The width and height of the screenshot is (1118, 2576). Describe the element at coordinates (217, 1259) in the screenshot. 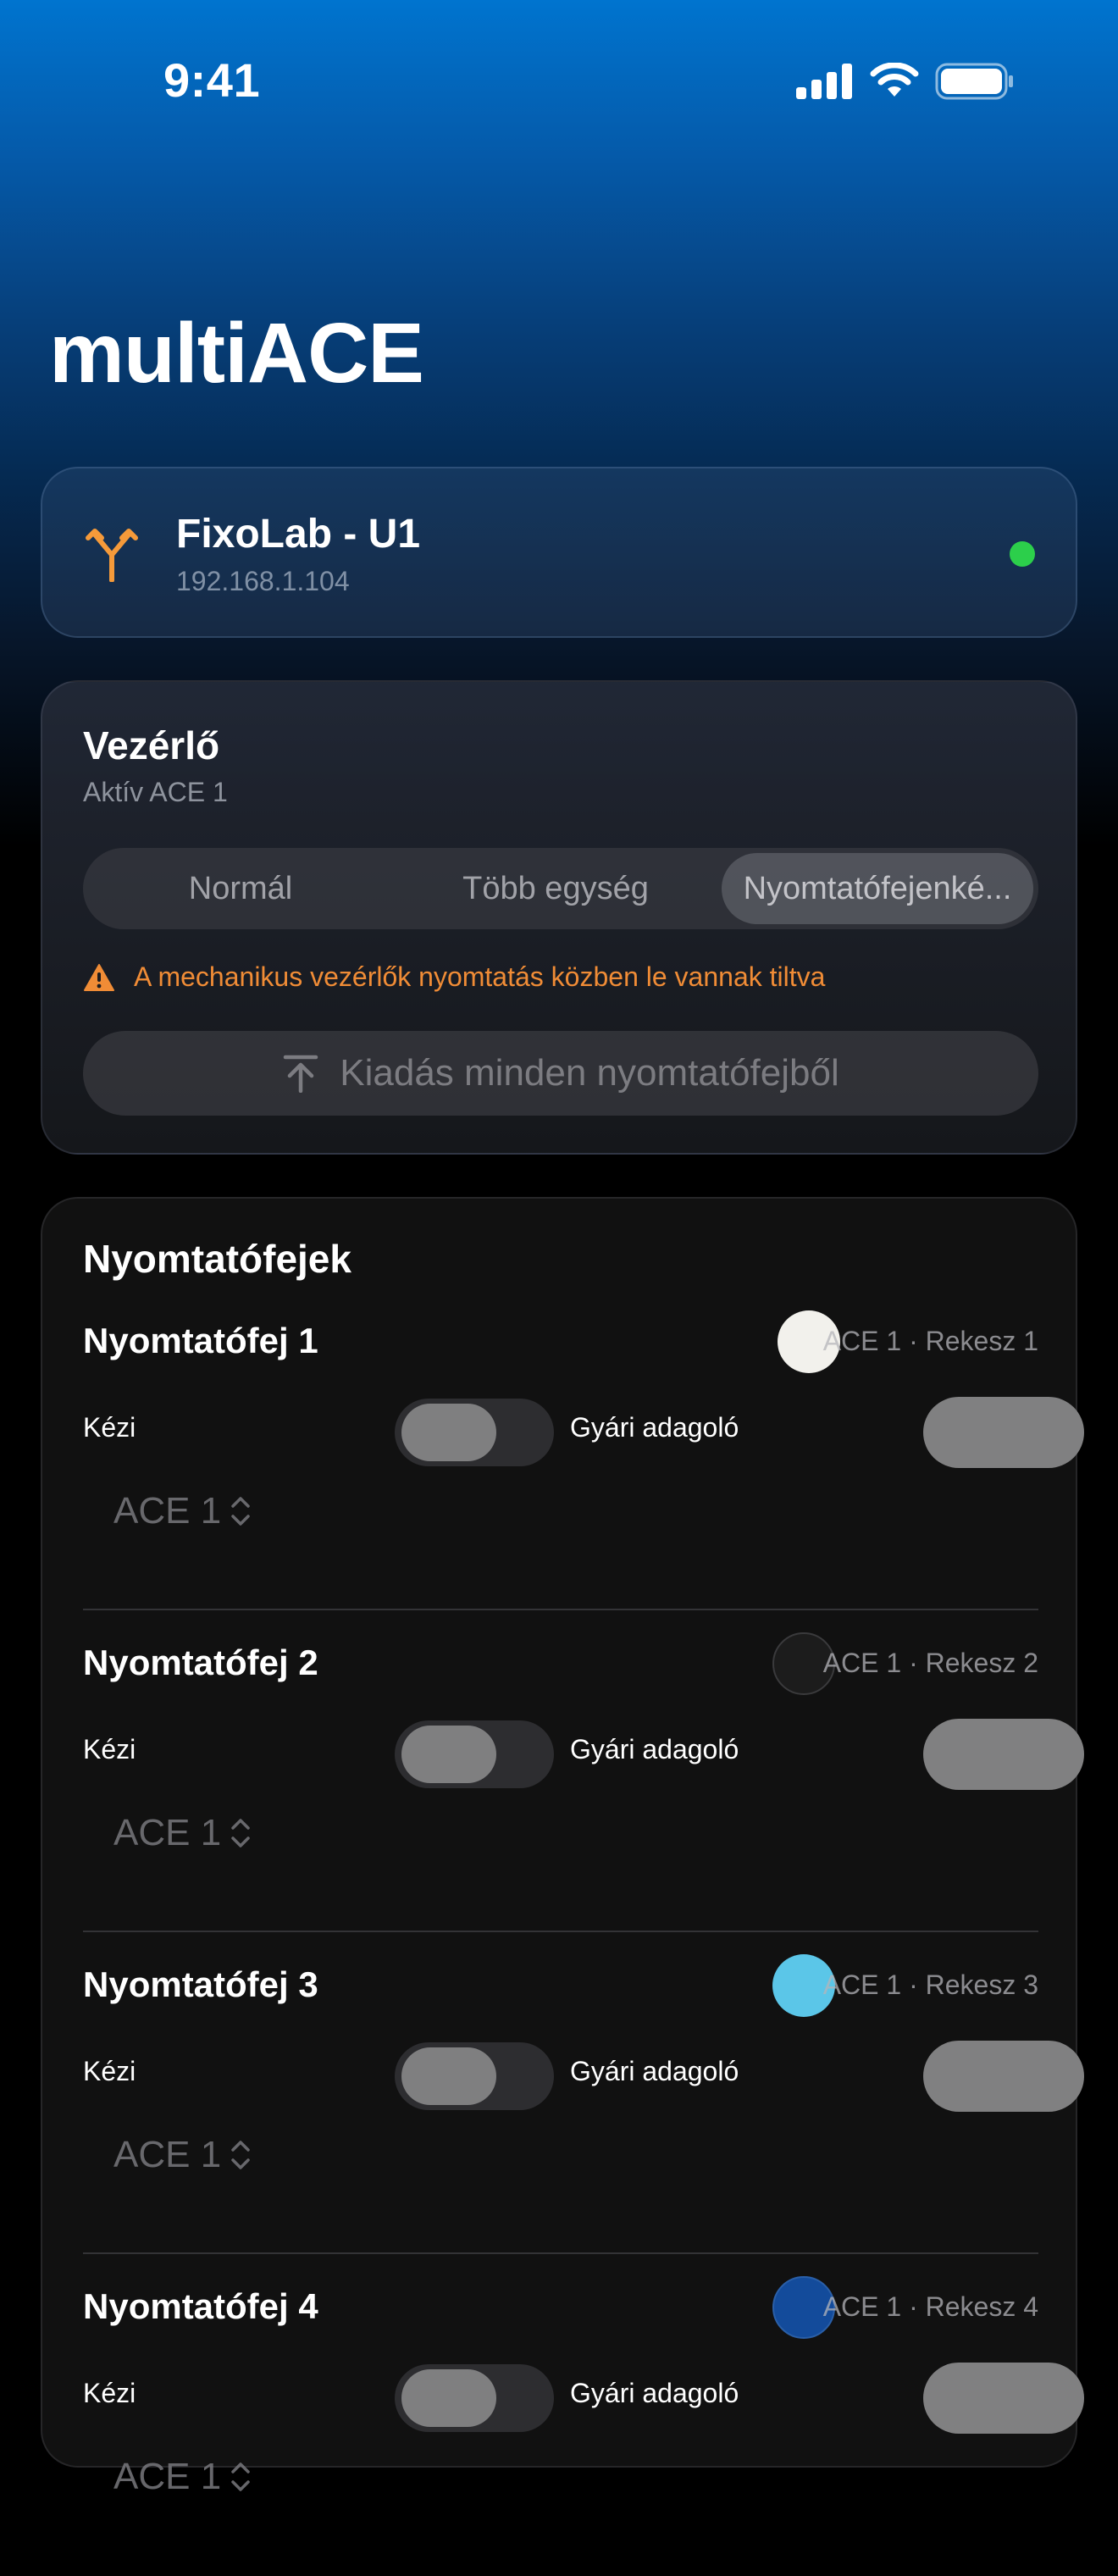

I see `toolheads-title: Nyomtatófejek` at that location.